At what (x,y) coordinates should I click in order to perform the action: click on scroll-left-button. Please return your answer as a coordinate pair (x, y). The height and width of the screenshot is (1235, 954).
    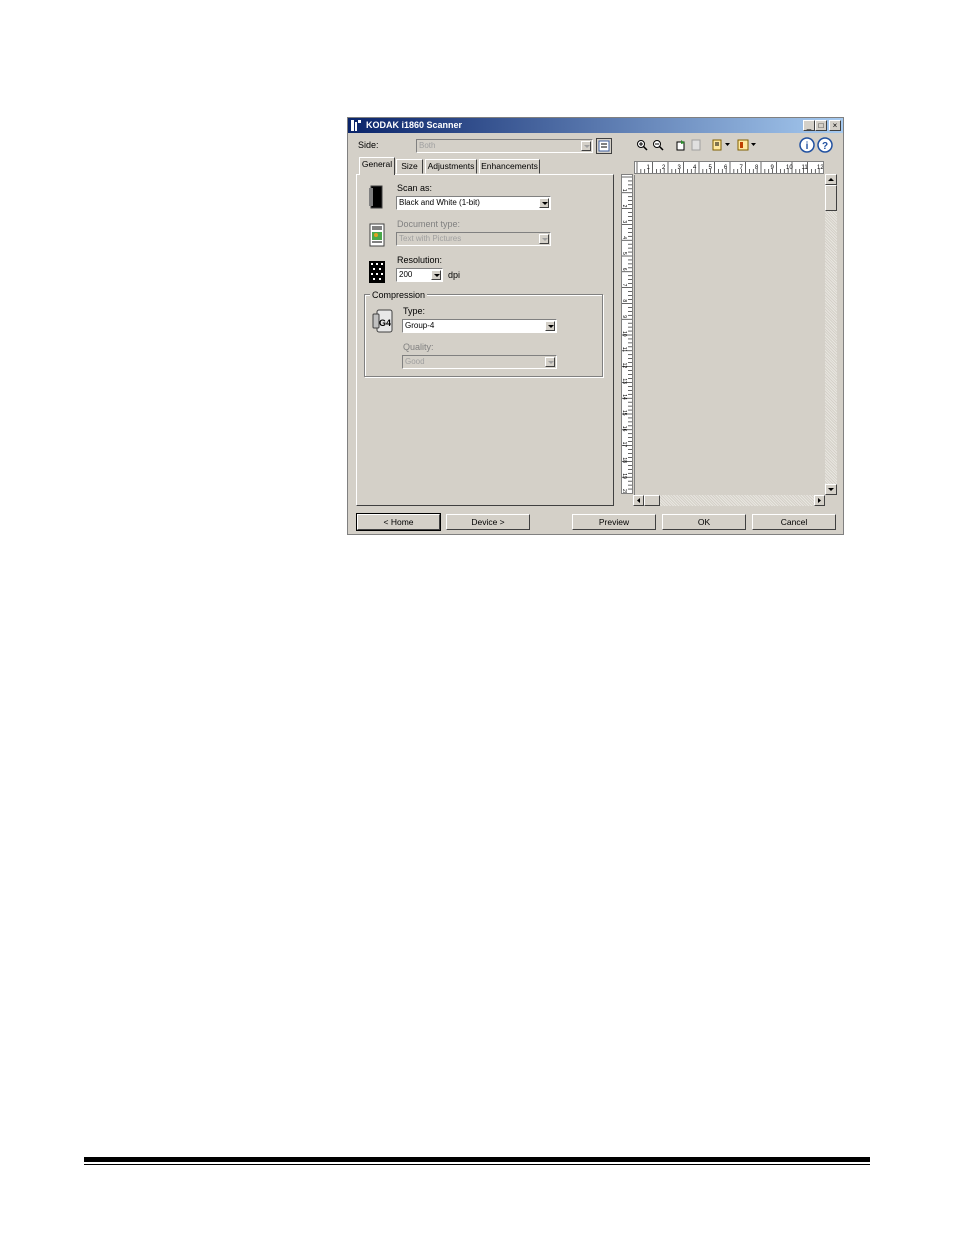
    Looking at the image, I should click on (638, 500).